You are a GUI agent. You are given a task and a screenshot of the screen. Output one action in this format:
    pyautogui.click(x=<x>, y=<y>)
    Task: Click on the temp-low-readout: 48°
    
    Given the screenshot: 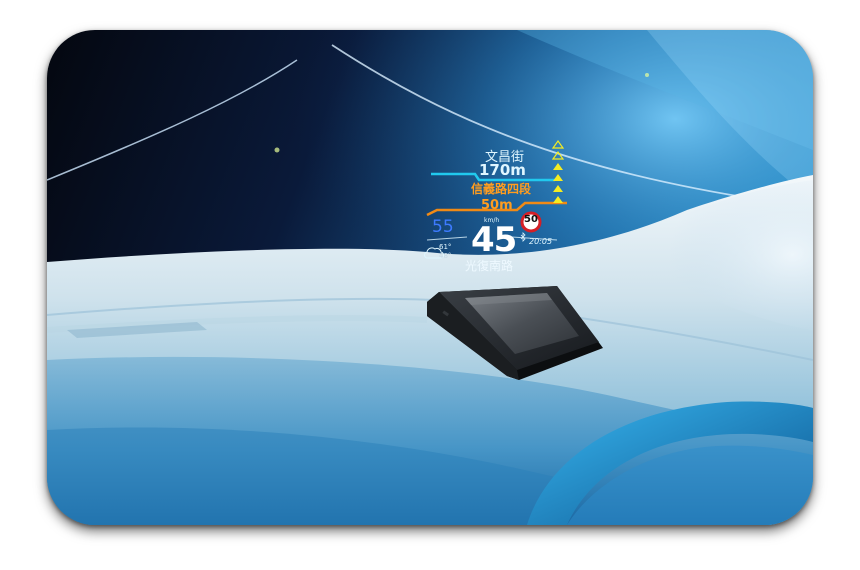 What is the action you would take?
    pyautogui.click(x=445, y=256)
    